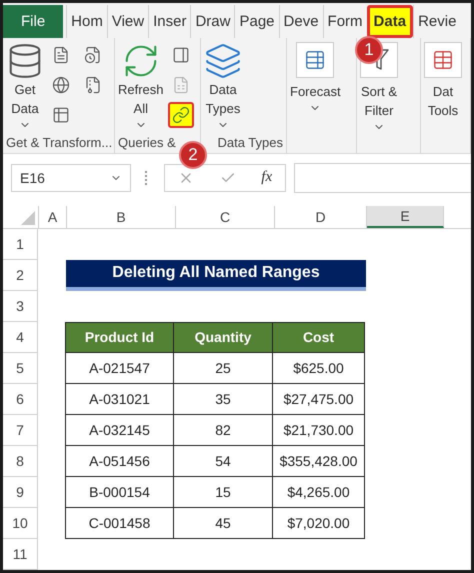 The image size is (474, 573). What do you see at coordinates (20, 523) in the screenshot?
I see `row-header: 10` at bounding box center [20, 523].